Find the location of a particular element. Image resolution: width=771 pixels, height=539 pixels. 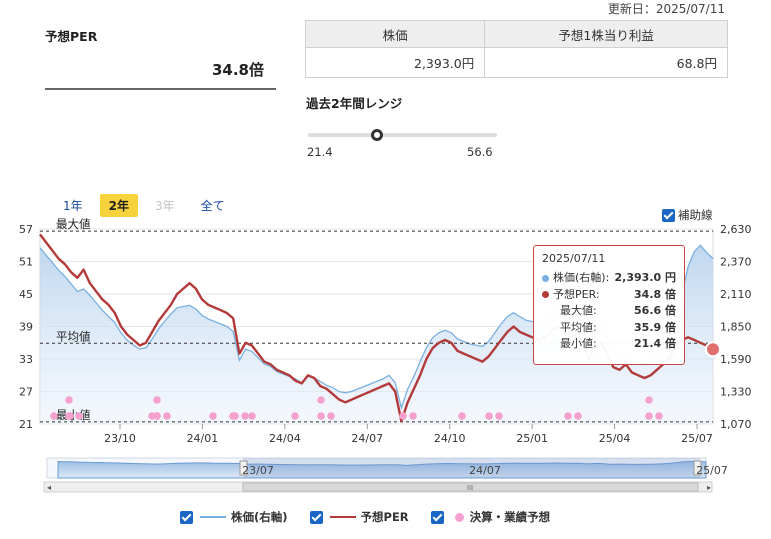

period-tabs: 1年 2年 3年 全て is located at coordinates (148, 205).